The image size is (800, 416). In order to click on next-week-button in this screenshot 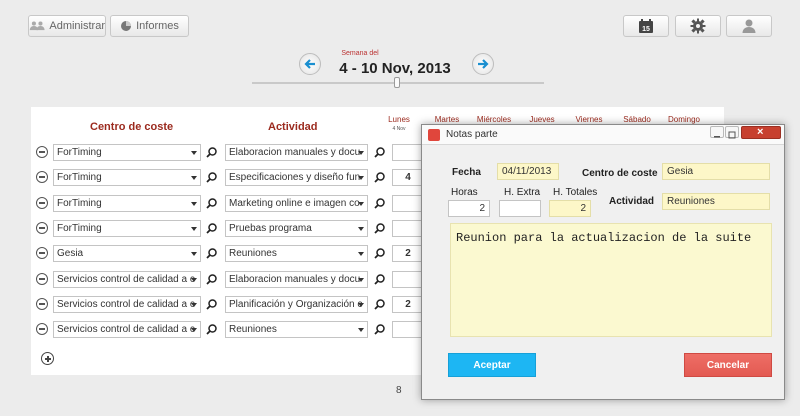, I will do `click(483, 64)`.